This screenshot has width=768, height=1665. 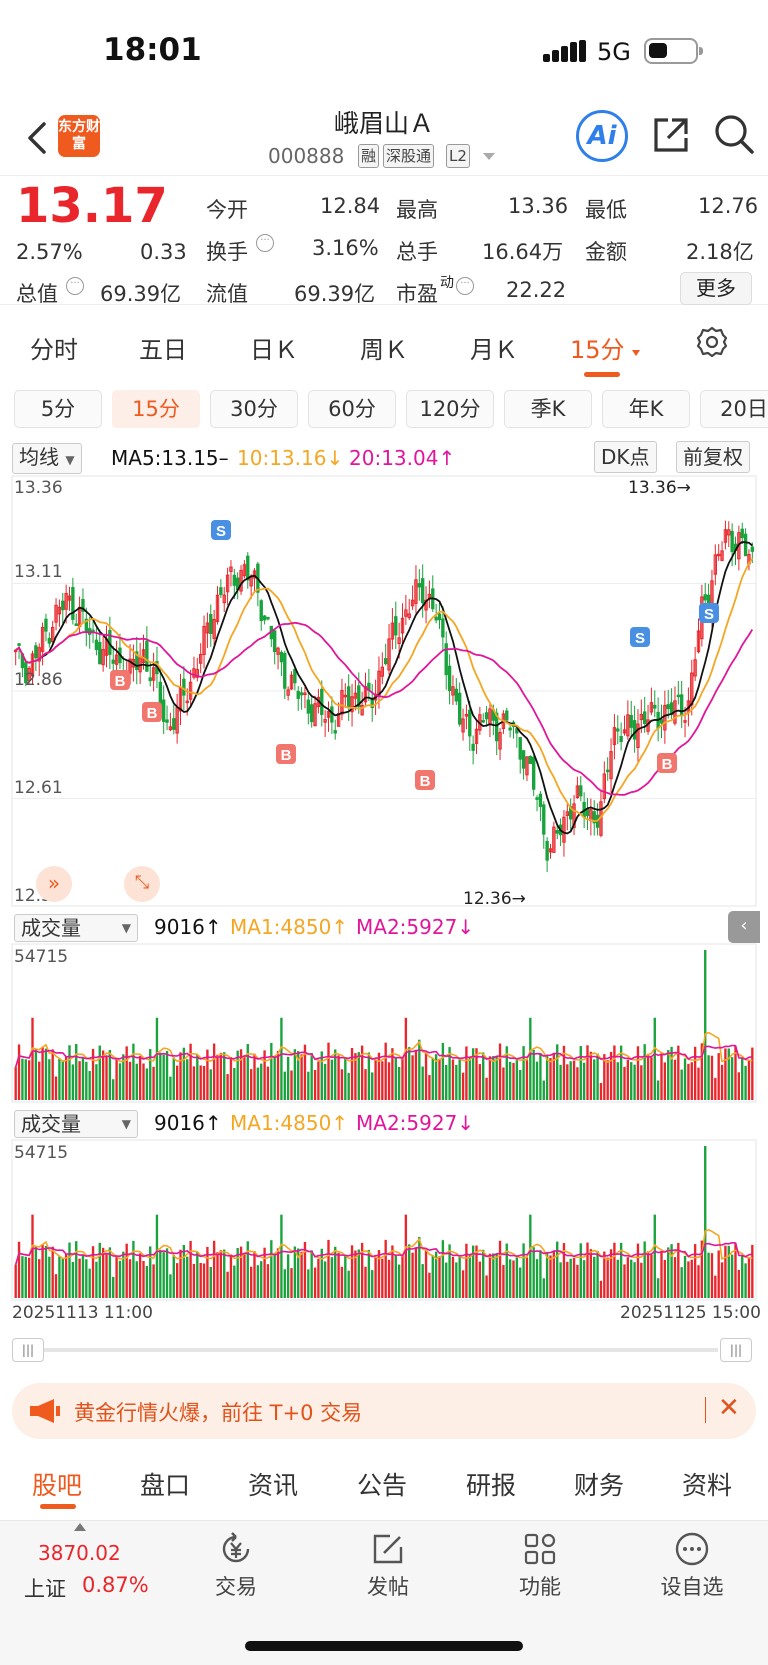 I want to click on active-tab-indicator, so click(x=58, y=1506).